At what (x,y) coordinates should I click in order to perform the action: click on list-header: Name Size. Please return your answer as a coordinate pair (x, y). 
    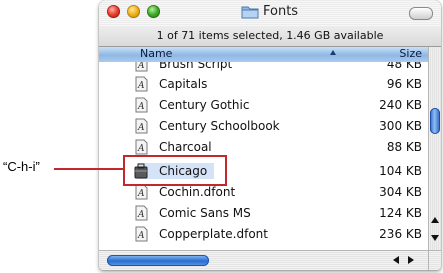
    Looking at the image, I should click on (263, 55).